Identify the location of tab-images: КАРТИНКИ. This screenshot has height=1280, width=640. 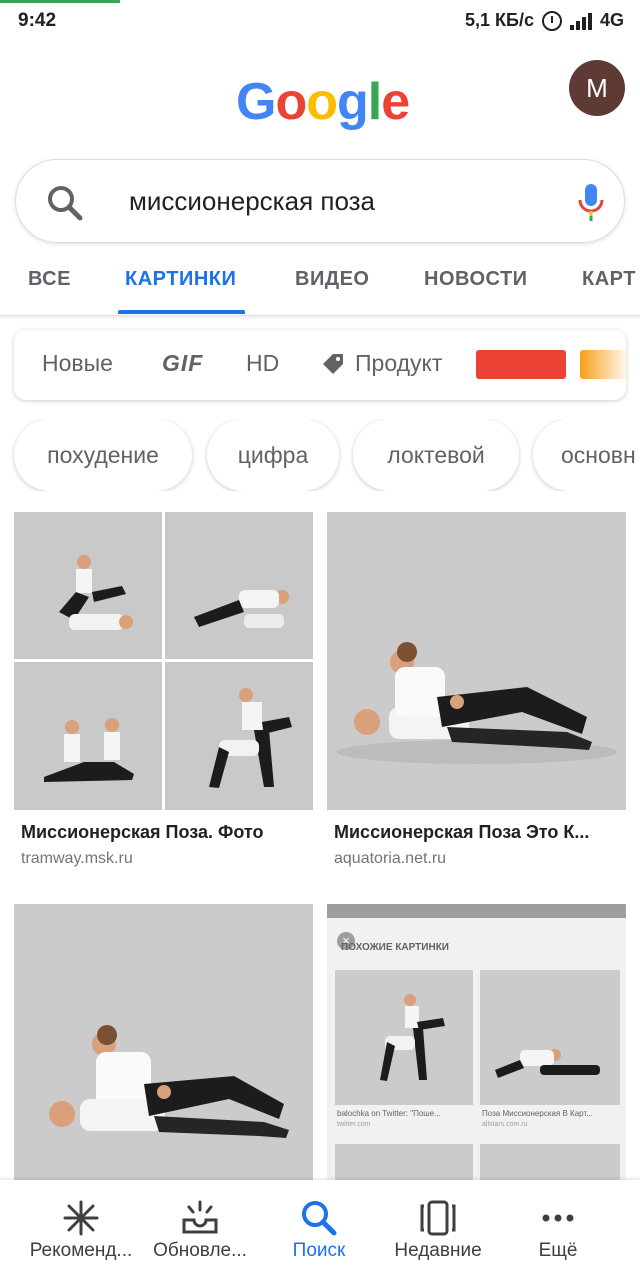
(180, 279).